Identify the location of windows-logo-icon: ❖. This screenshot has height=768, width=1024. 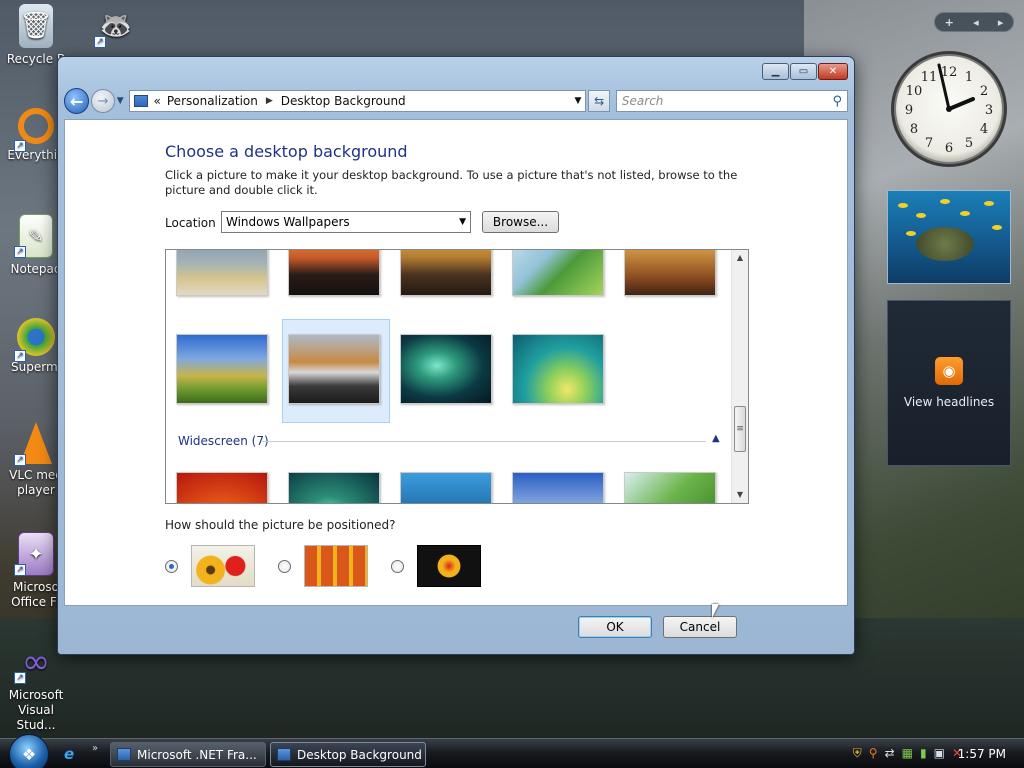
(29, 754).